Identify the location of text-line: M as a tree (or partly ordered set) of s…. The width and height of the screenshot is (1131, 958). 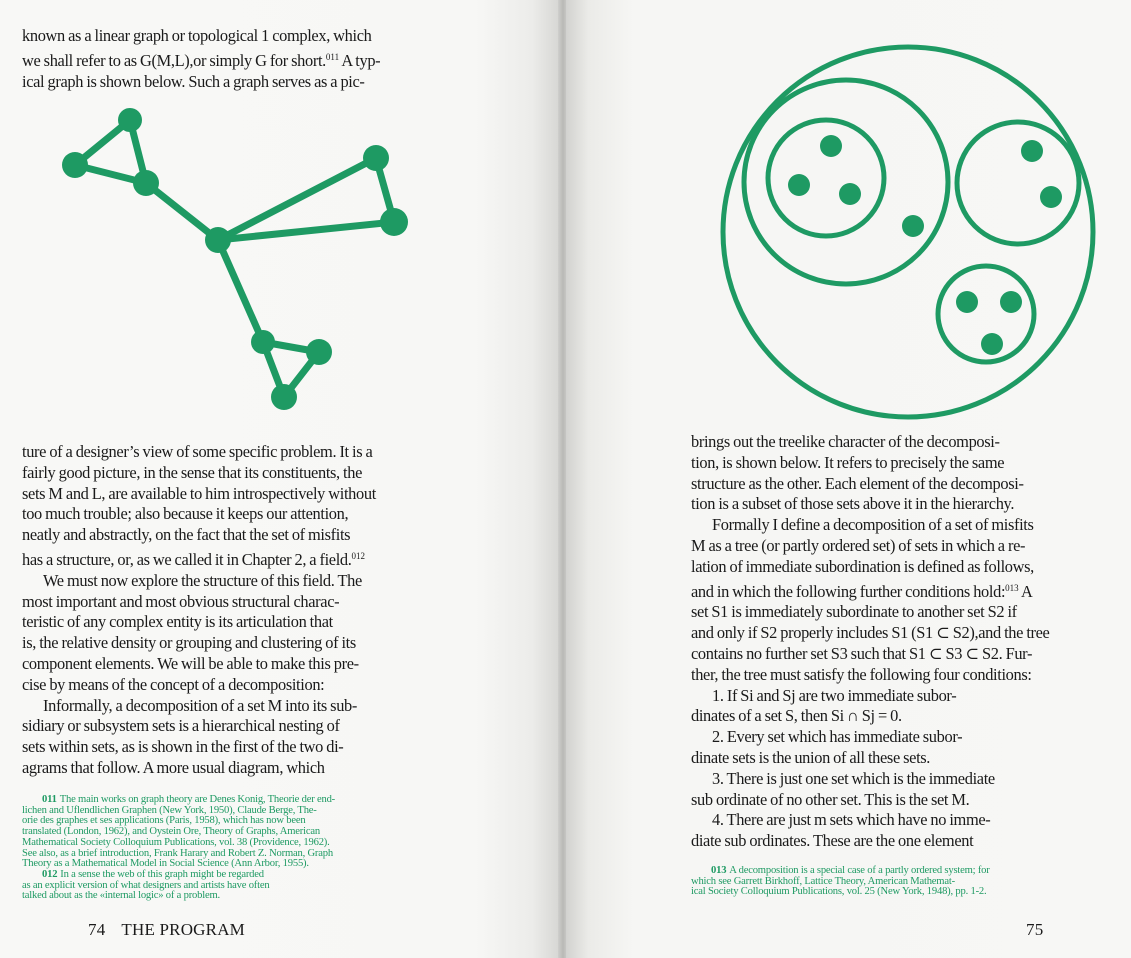
(858, 545).